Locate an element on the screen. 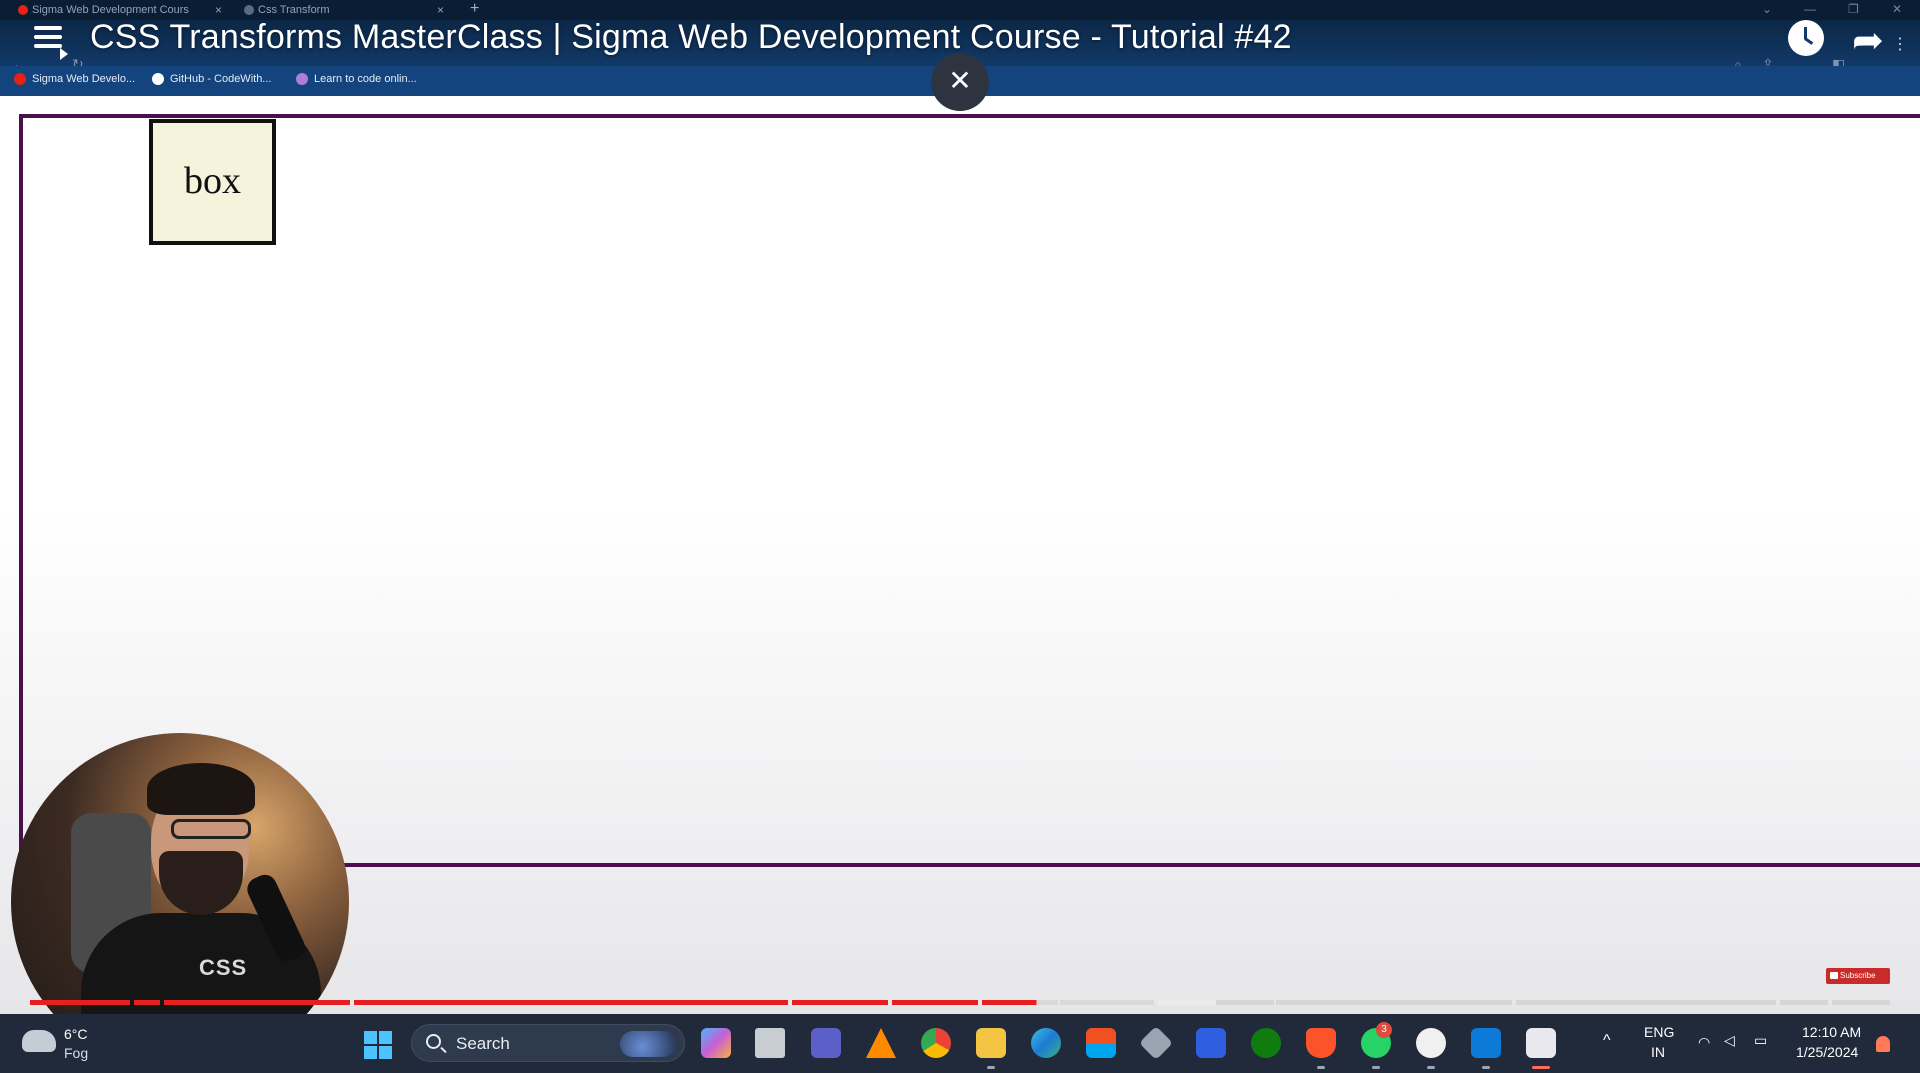 The height and width of the screenshot is (1073, 1920). tab-sigma-web: Sigma Web Development Cours × is located at coordinates (121, 10).